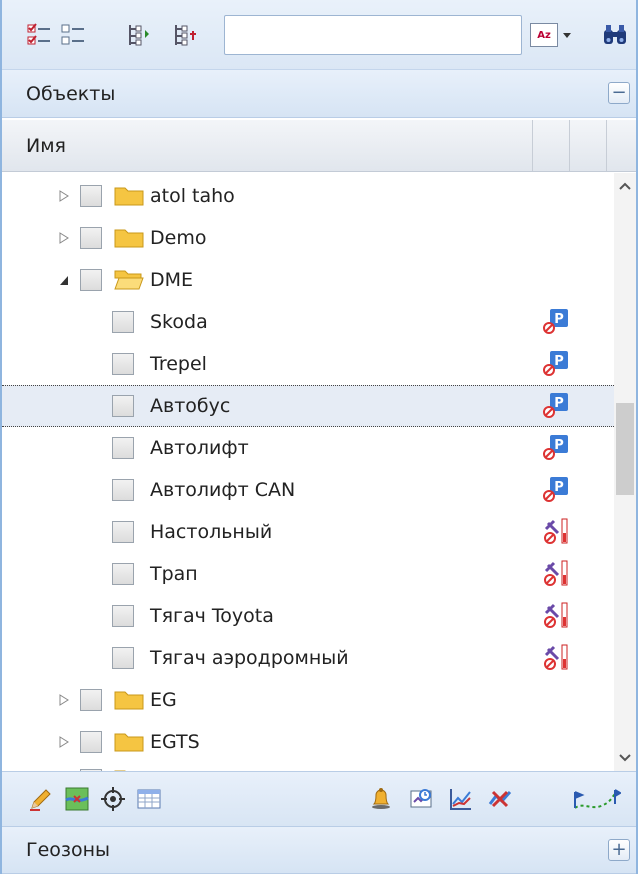  I want to click on collapse-tree-icon, so click(185, 35).